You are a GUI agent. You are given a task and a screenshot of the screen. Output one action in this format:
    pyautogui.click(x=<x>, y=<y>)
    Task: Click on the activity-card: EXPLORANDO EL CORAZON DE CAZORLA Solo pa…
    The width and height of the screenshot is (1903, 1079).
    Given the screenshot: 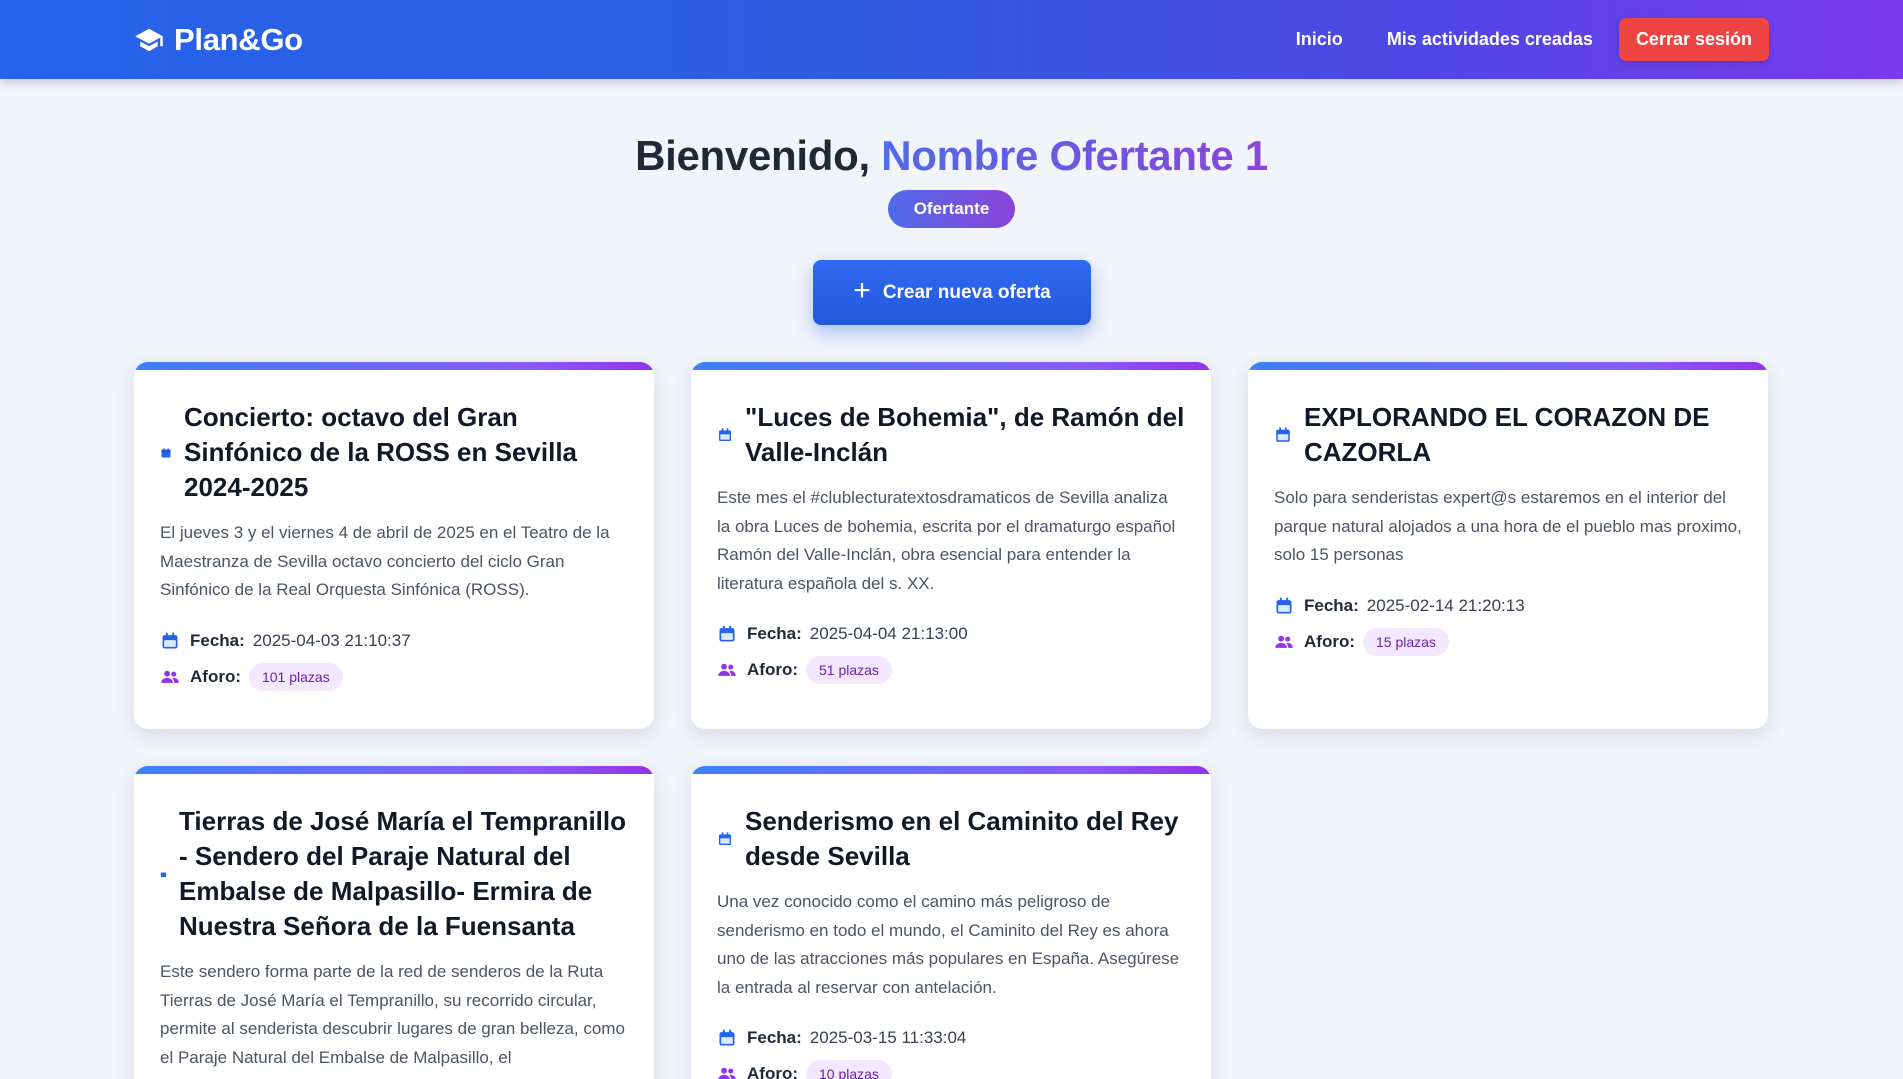 What is the action you would take?
    pyautogui.click(x=1508, y=545)
    